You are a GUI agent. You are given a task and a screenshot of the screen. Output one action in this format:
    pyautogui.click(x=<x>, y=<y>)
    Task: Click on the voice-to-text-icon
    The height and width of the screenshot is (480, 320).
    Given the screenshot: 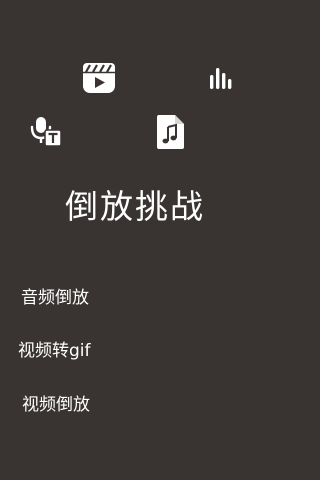 What is the action you would take?
    pyautogui.click(x=46, y=132)
    